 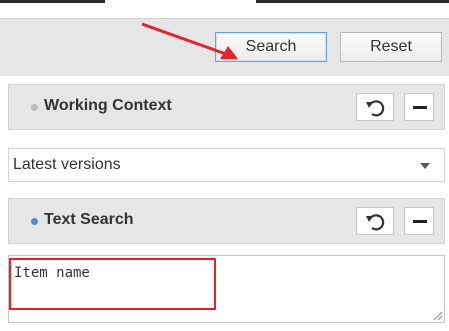 I want to click on top-divider-right, so click(x=352, y=1).